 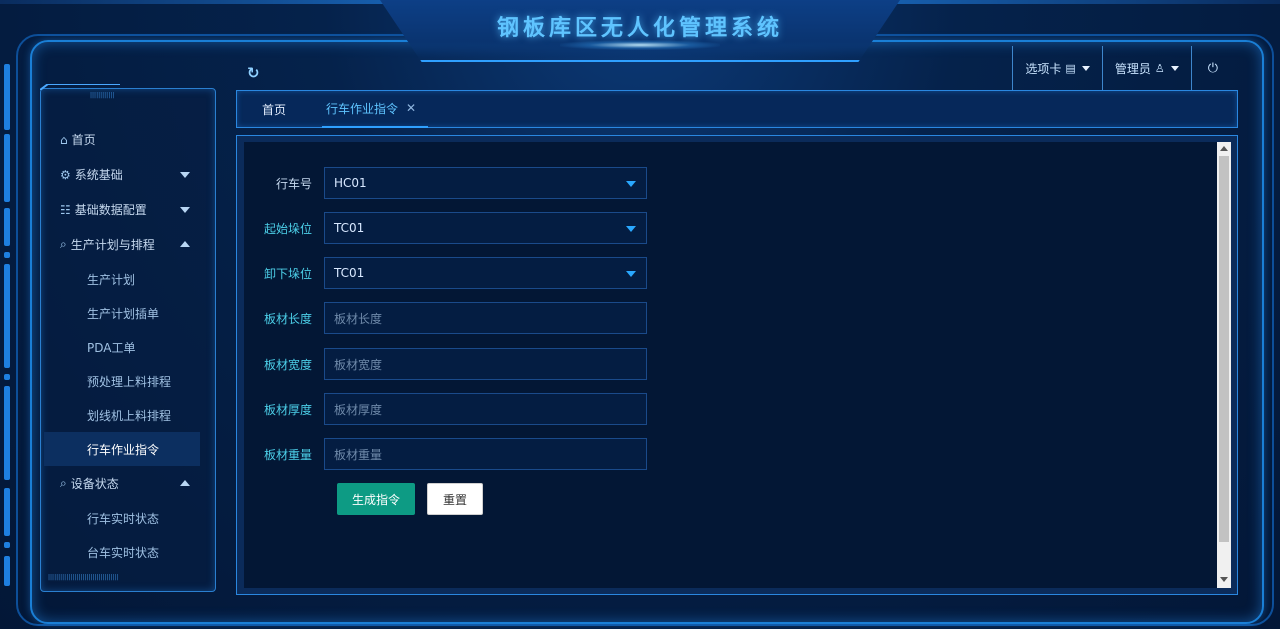 I want to click on user-icon: ♙, so click(x=1159, y=68).